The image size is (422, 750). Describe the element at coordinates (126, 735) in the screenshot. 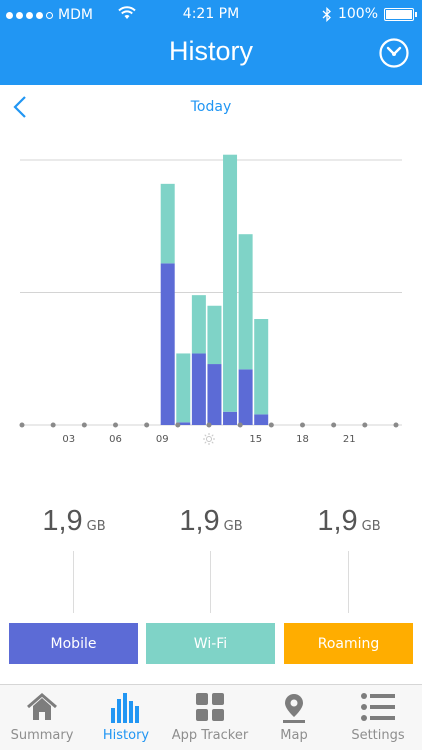

I see `tab-label: History` at that location.